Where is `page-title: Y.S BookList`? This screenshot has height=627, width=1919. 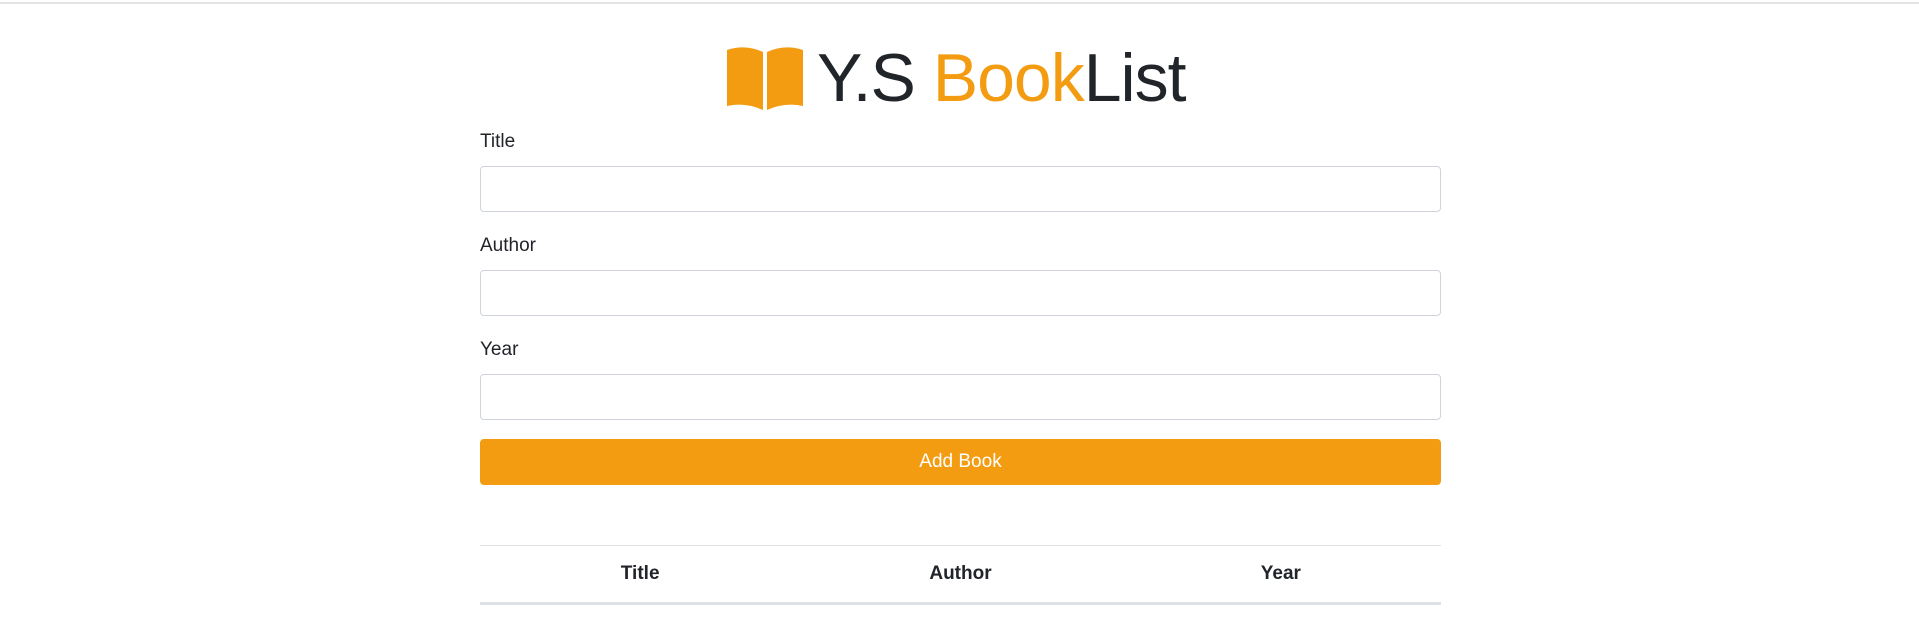 page-title: Y.S BookList is located at coordinates (956, 78).